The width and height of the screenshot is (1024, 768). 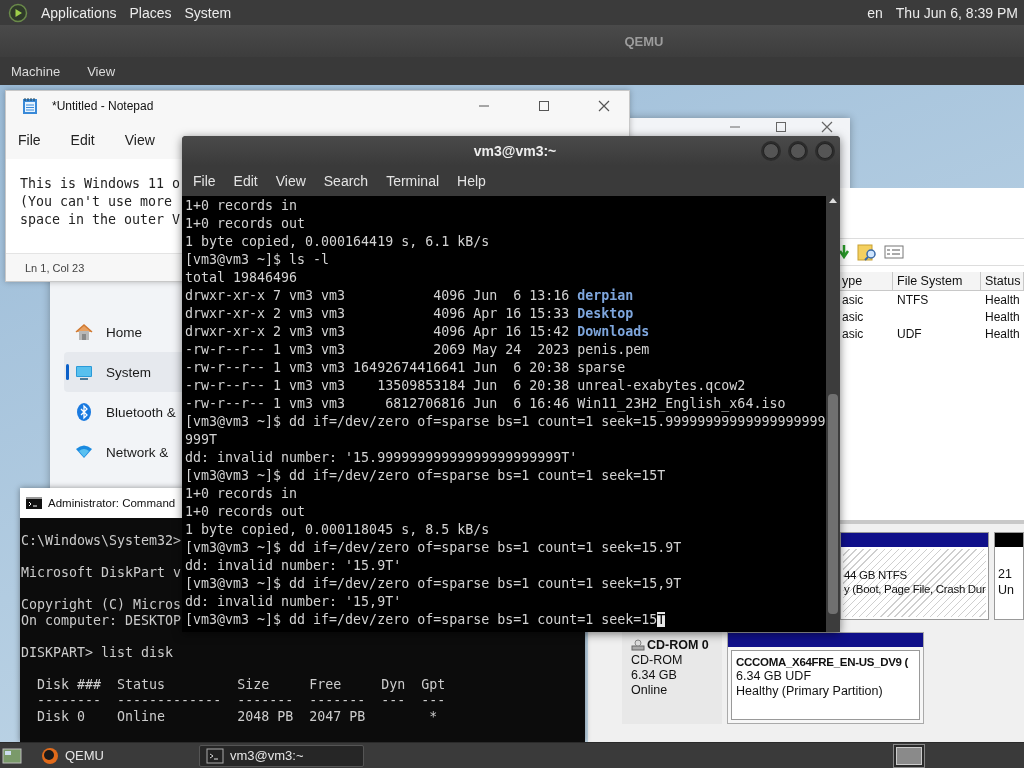 What do you see at coordinates (100, 184) in the screenshot?
I see `text-line: This is Windows 11 o` at bounding box center [100, 184].